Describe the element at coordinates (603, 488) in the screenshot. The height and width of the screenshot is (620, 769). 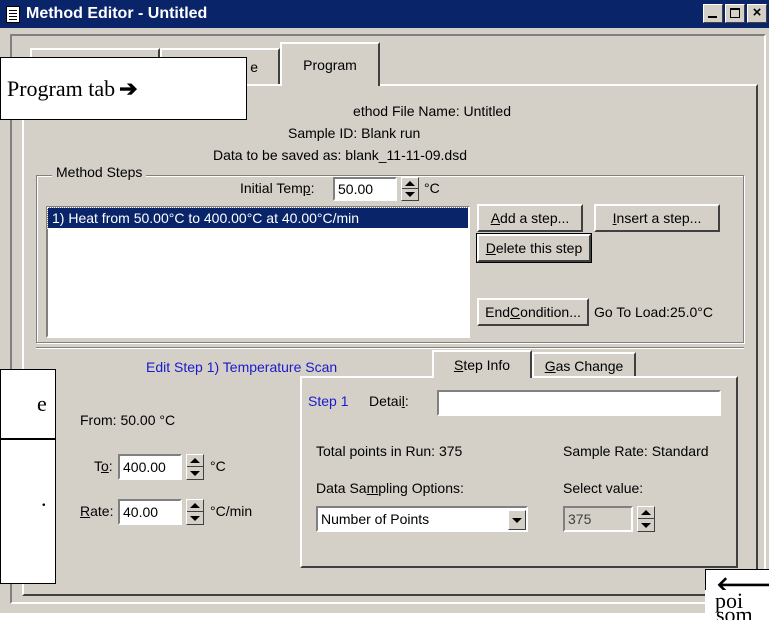
I see `select-value-label: Select value:` at that location.